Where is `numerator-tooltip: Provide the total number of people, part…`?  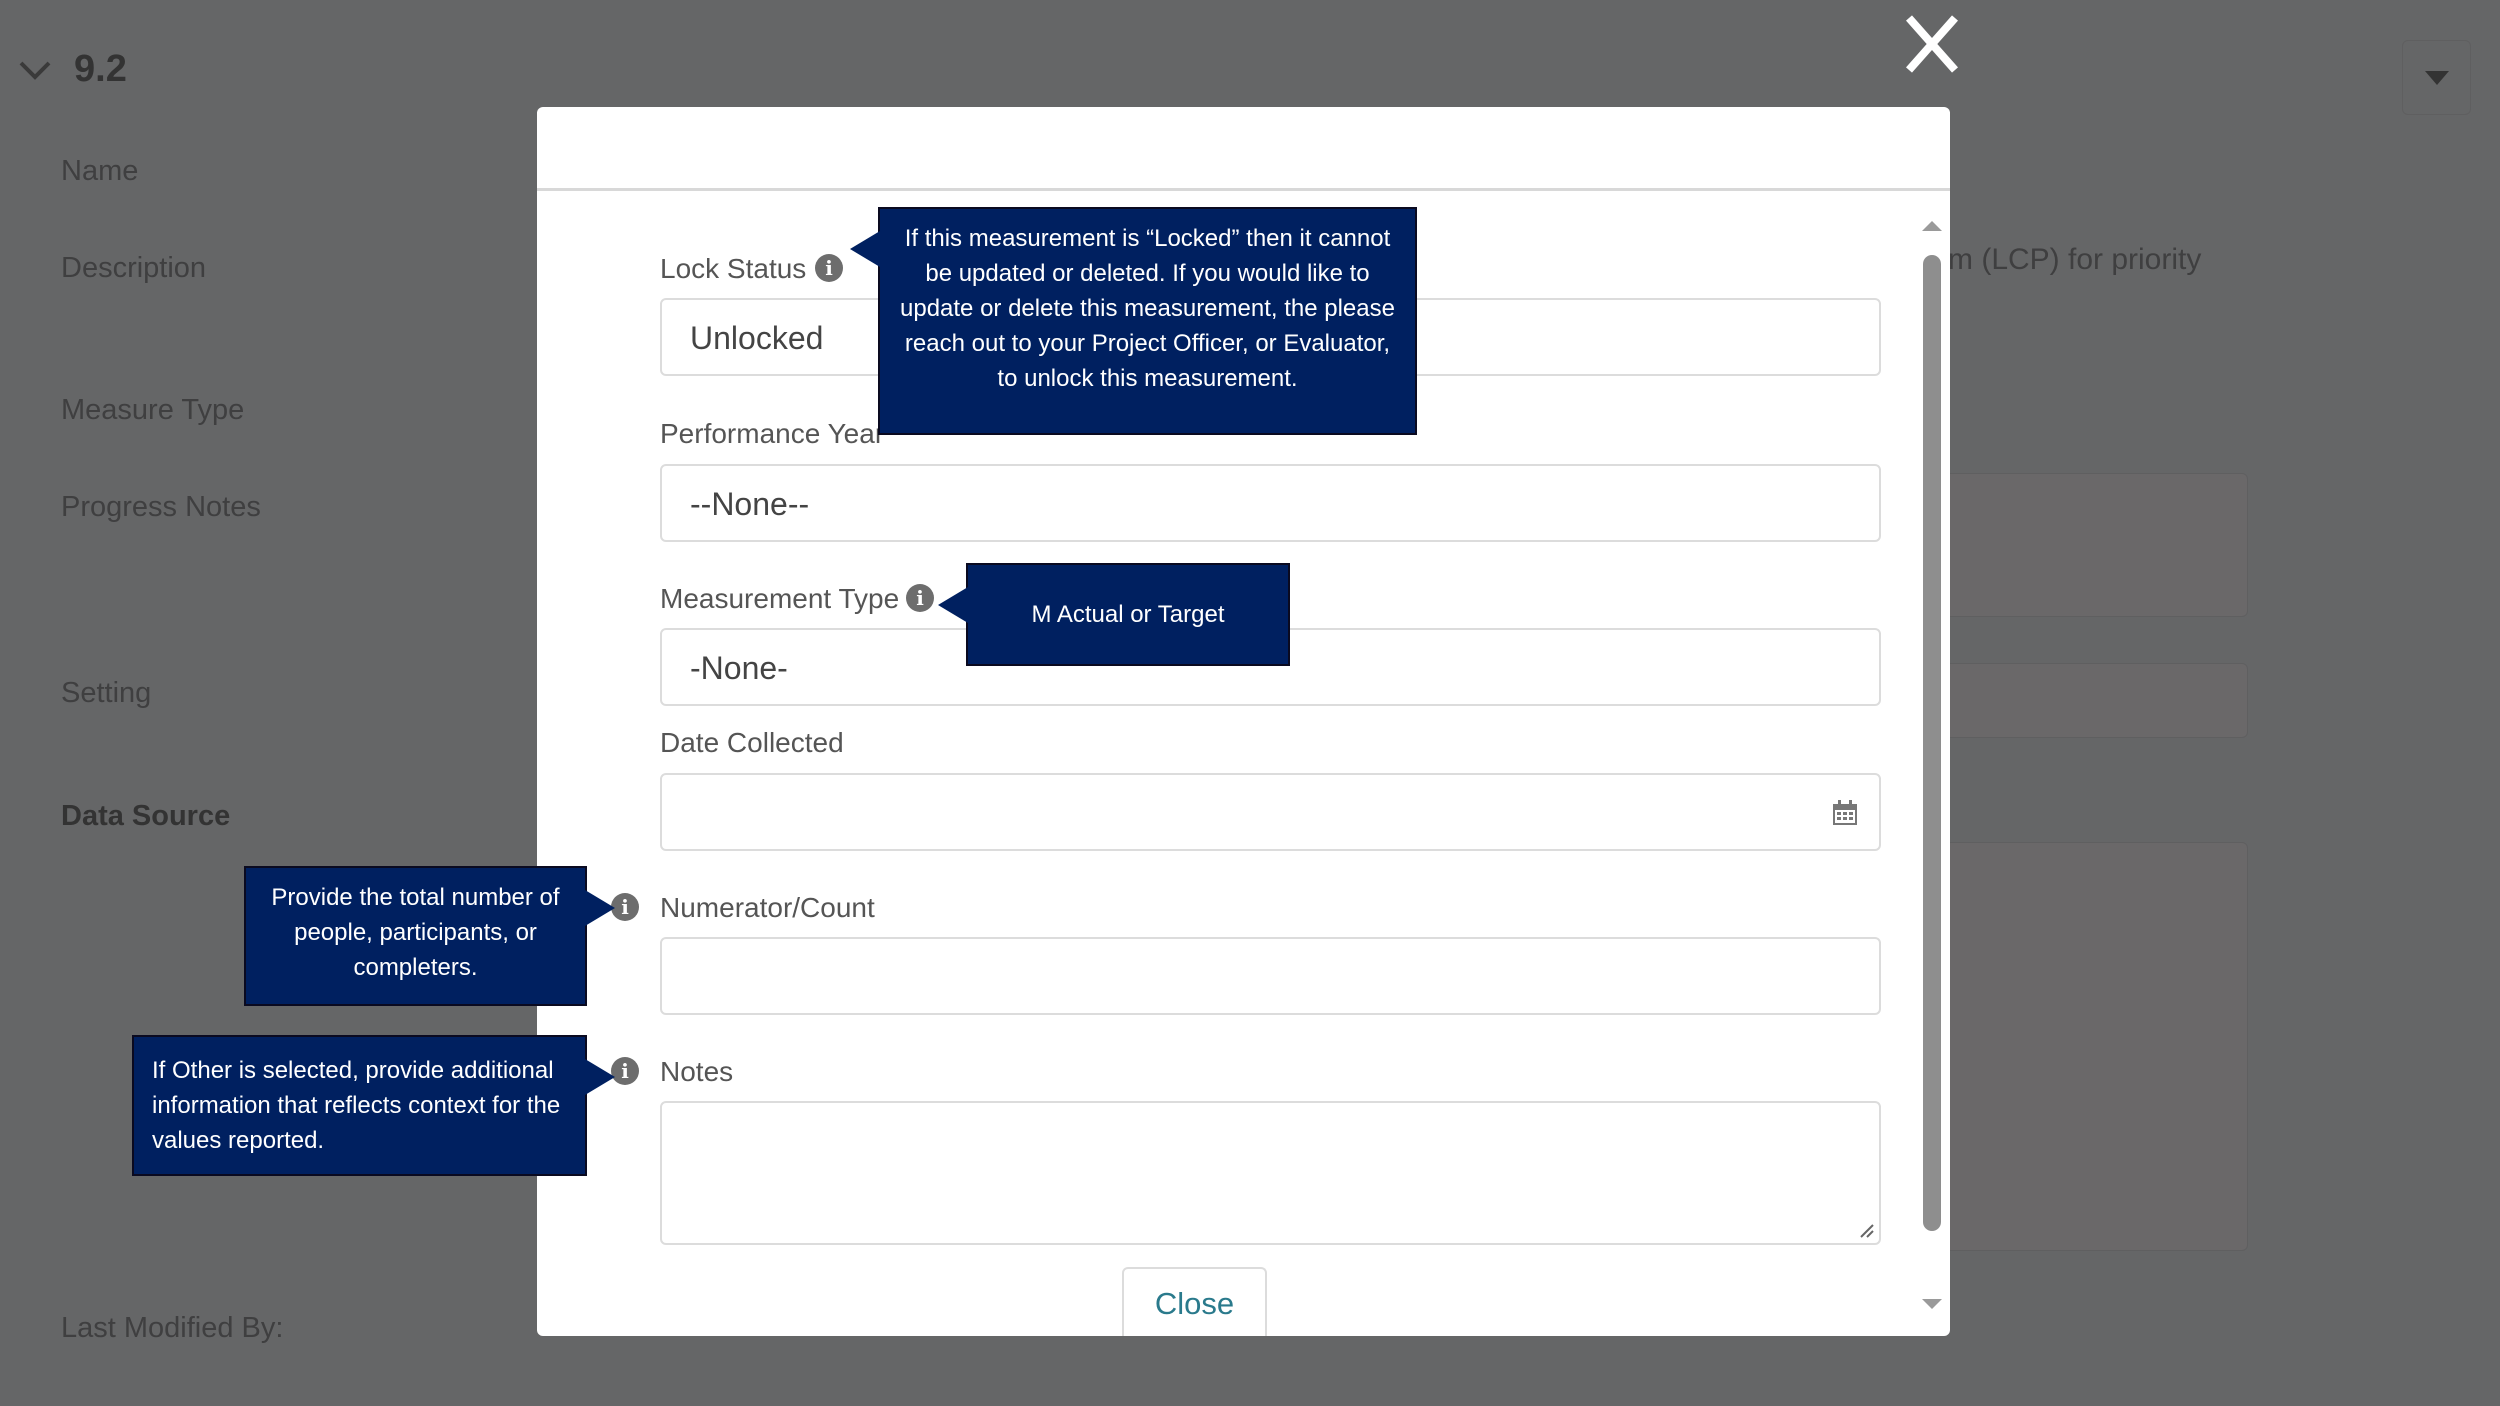 numerator-tooltip: Provide the total number of people, part… is located at coordinates (429, 936).